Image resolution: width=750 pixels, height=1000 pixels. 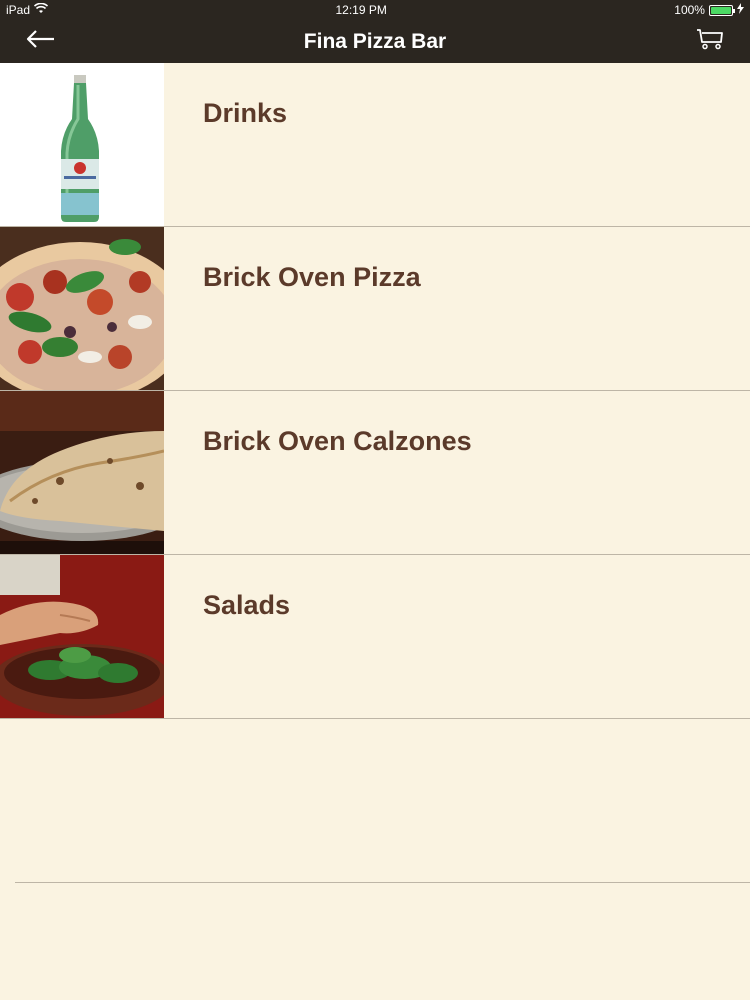 I want to click on category-label-salads: Salads, so click(x=247, y=605).